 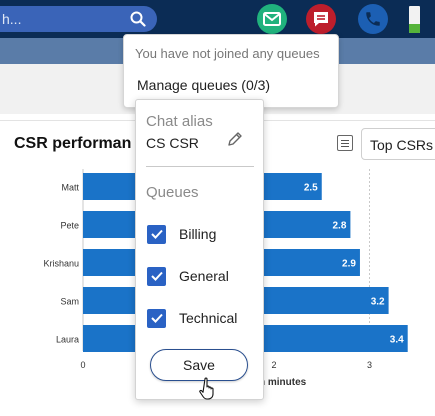 What do you see at coordinates (138, 19) in the screenshot?
I see `search-icon` at bounding box center [138, 19].